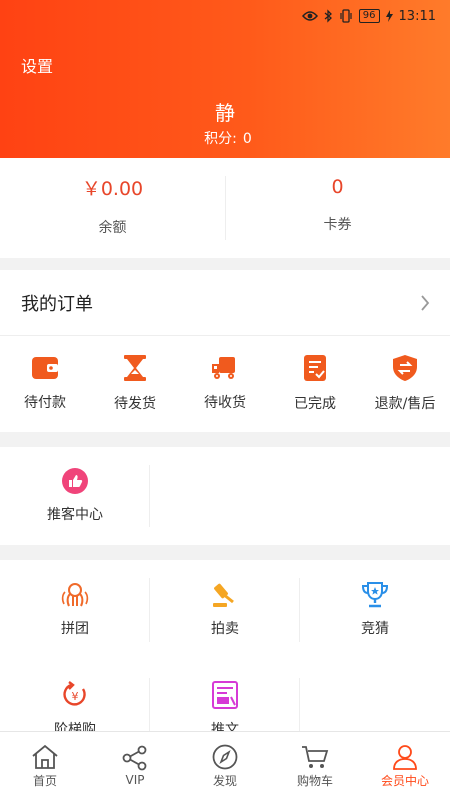  Describe the element at coordinates (314, 780) in the screenshot. I see `tab-cart-label: 购物车` at that location.